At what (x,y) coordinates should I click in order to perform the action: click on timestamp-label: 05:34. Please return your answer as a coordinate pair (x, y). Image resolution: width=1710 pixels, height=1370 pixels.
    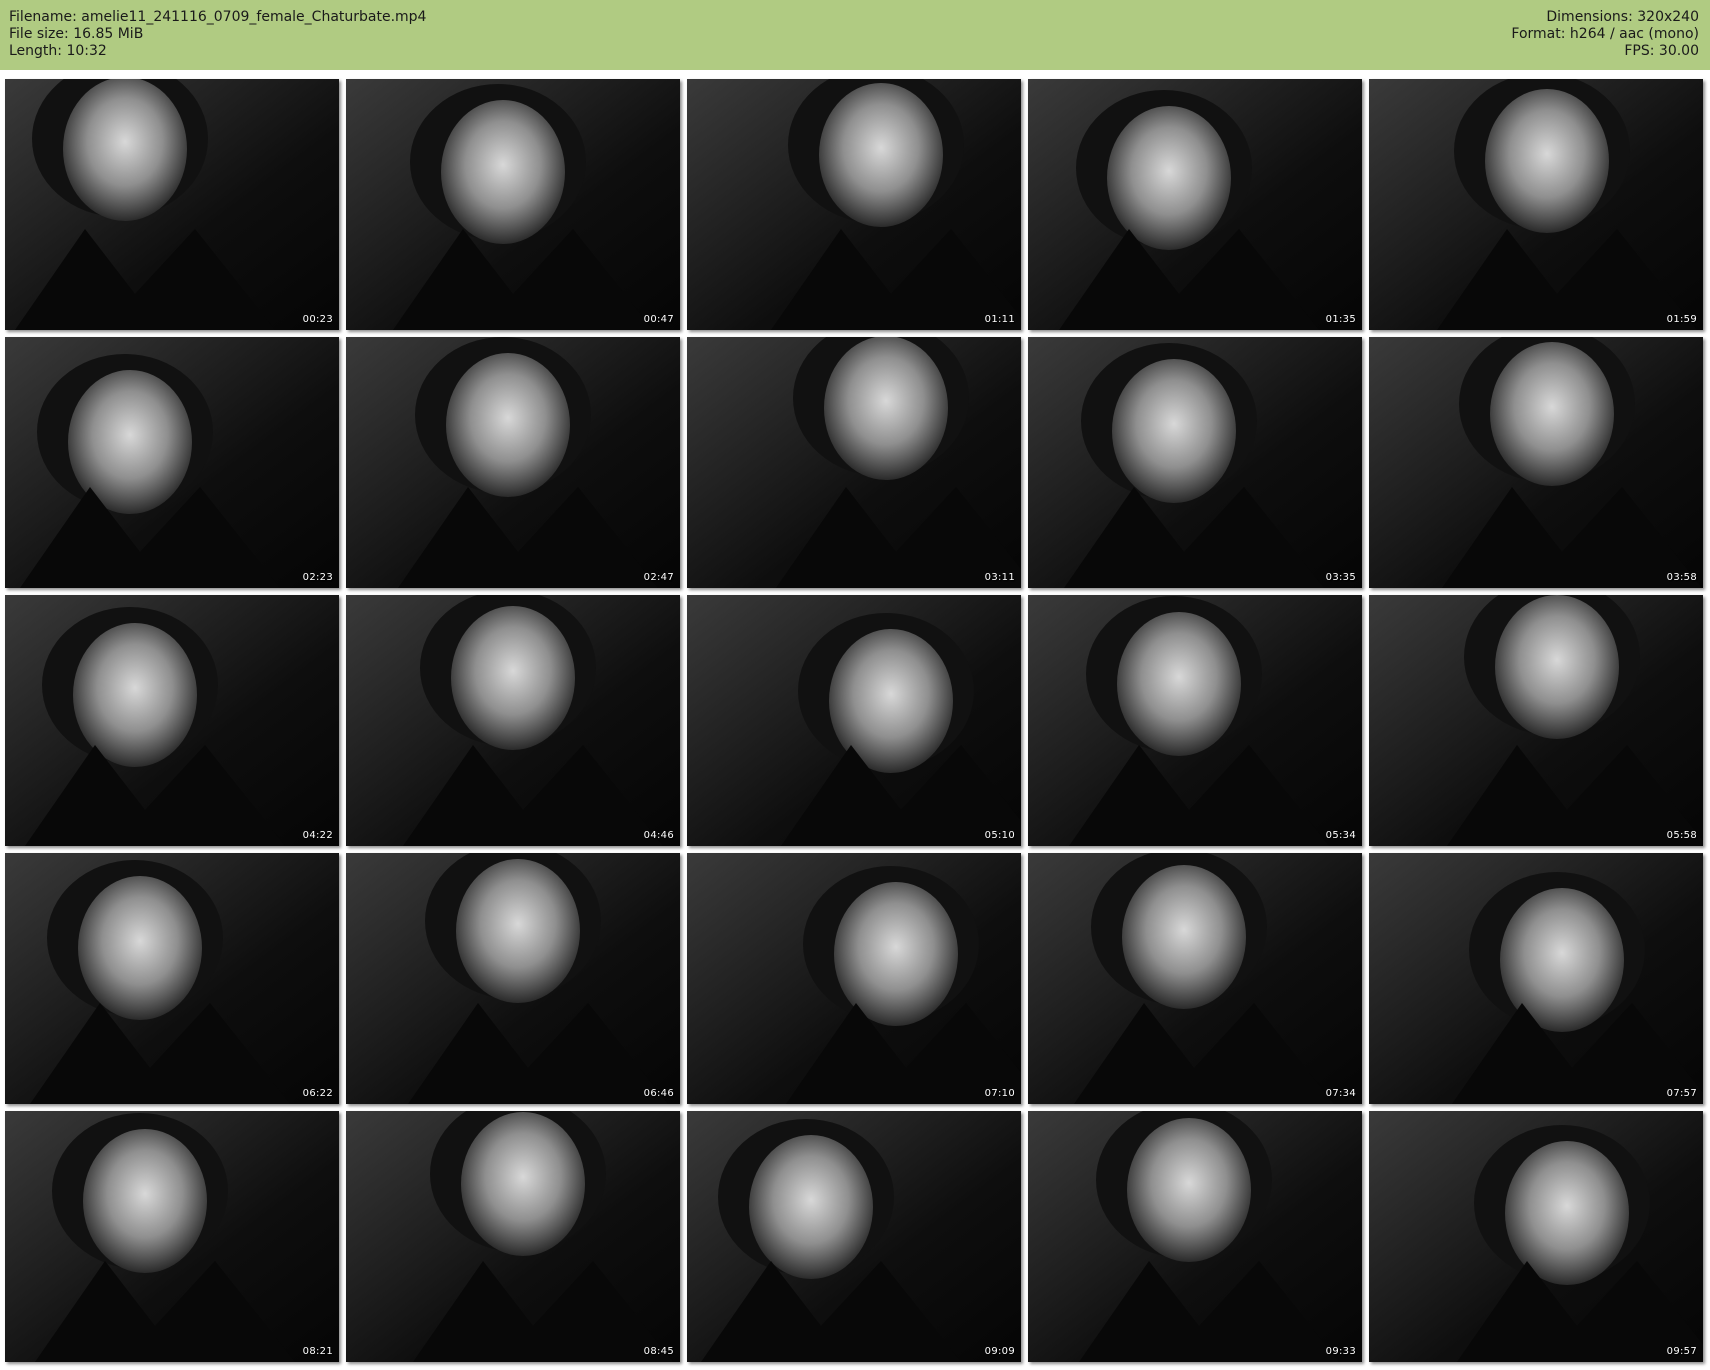
    Looking at the image, I should click on (1340, 835).